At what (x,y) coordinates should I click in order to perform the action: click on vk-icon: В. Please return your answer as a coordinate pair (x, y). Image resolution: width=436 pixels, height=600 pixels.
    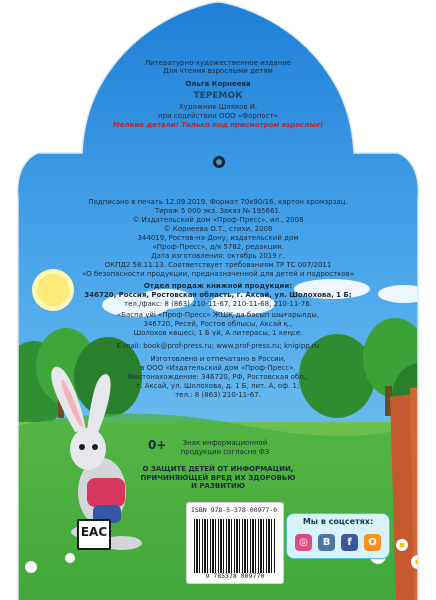
    Looking at the image, I should click on (326, 542).